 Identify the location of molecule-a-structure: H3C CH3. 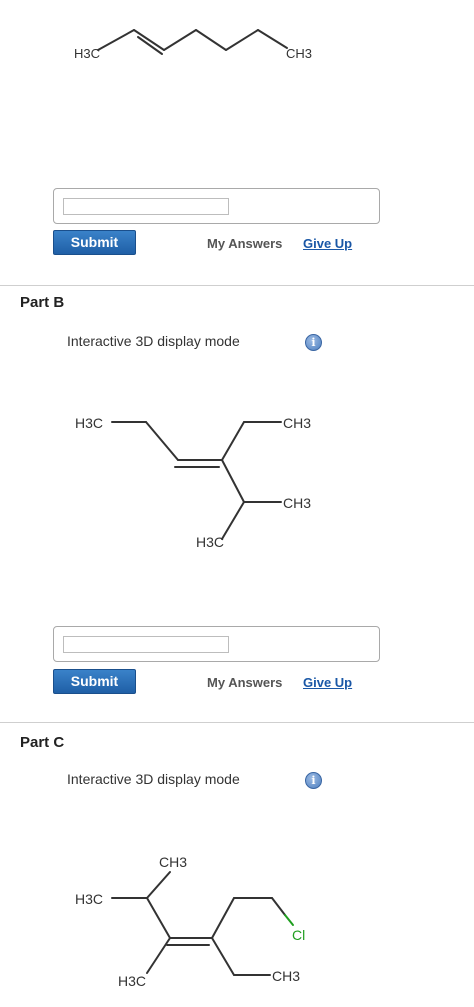
(193, 45).